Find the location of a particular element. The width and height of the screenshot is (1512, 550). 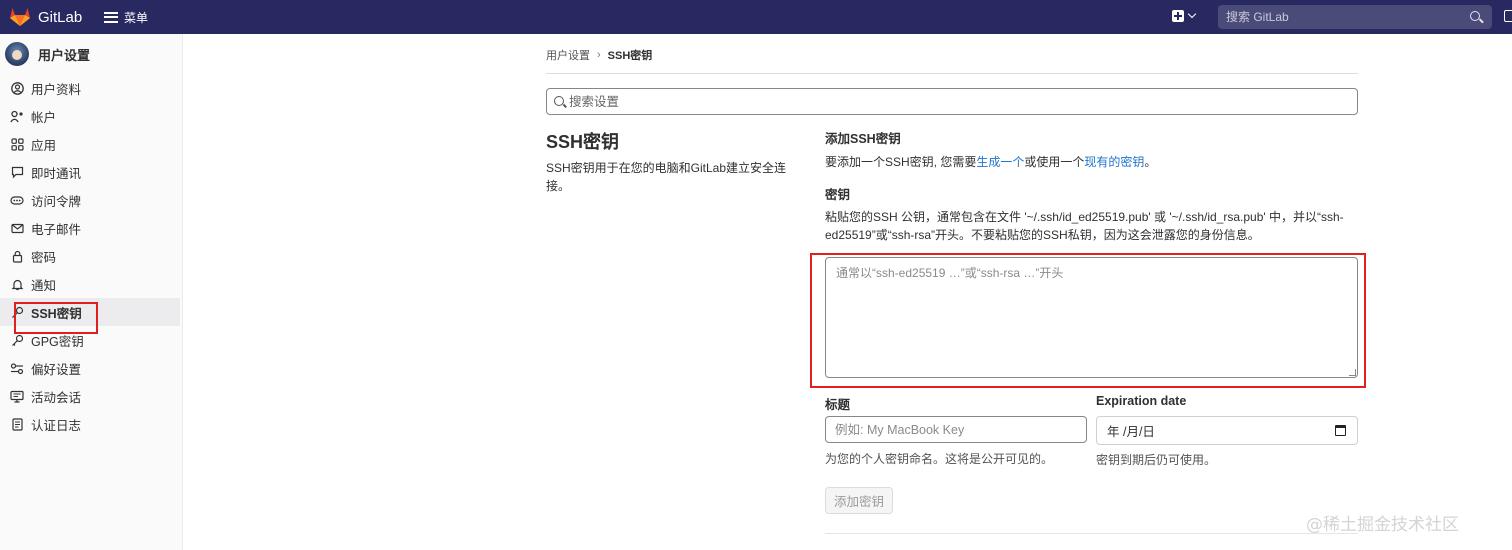

sidebar-item-preferences: 偏好设置 is located at coordinates (91, 368).